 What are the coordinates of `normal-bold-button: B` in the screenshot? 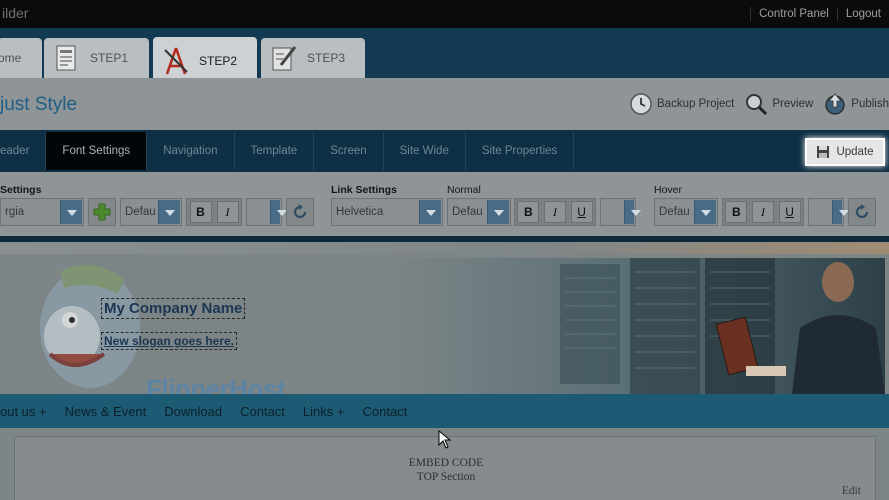 It's located at (528, 212).